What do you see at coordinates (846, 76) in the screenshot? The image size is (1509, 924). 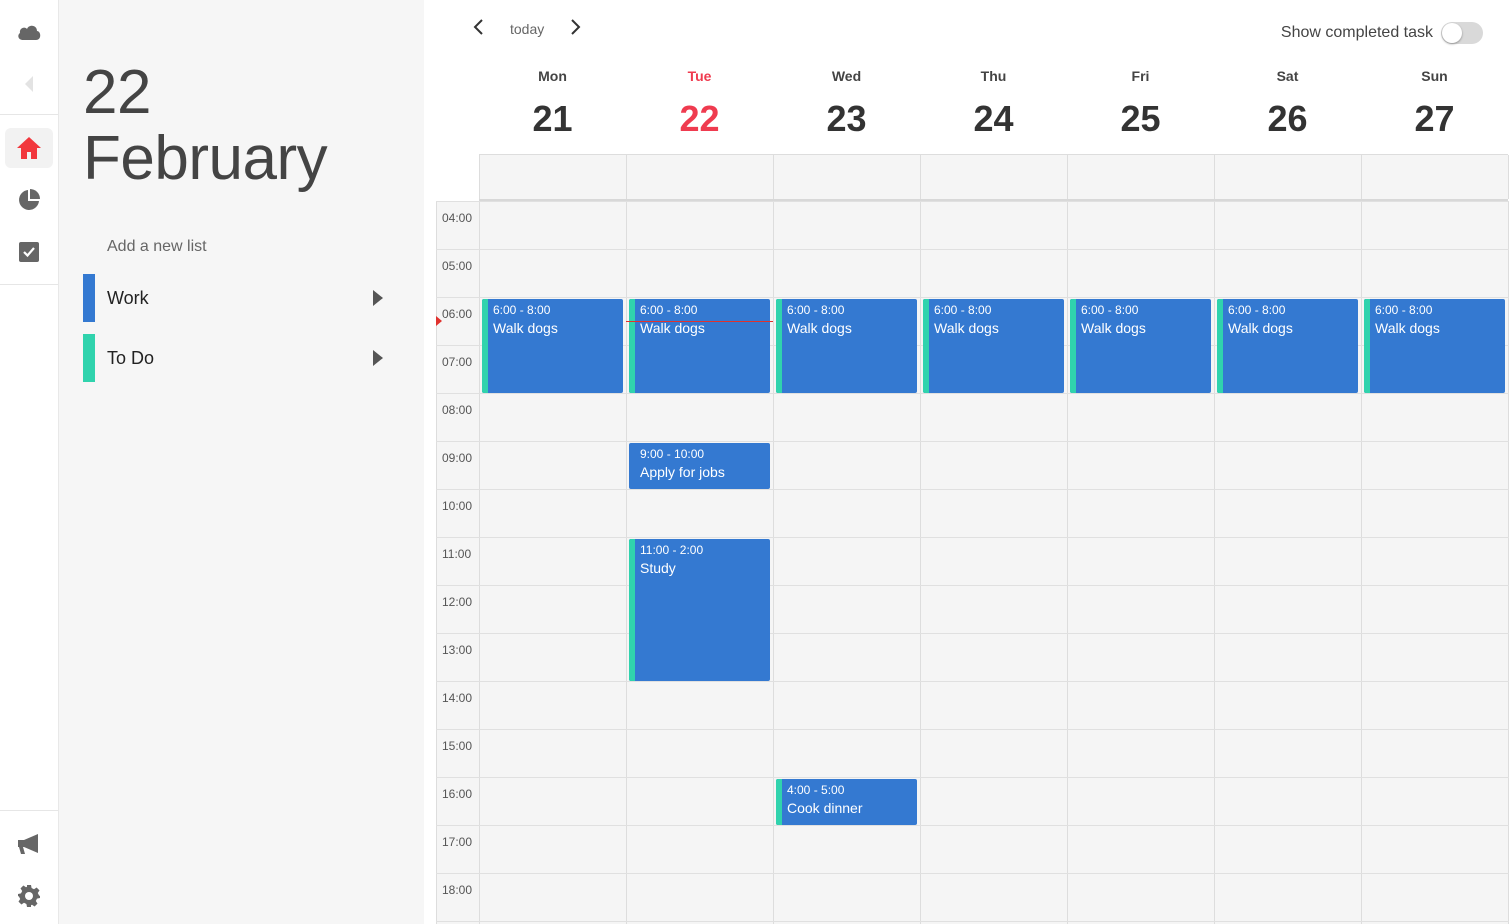 I see `day-name: Wed` at bounding box center [846, 76].